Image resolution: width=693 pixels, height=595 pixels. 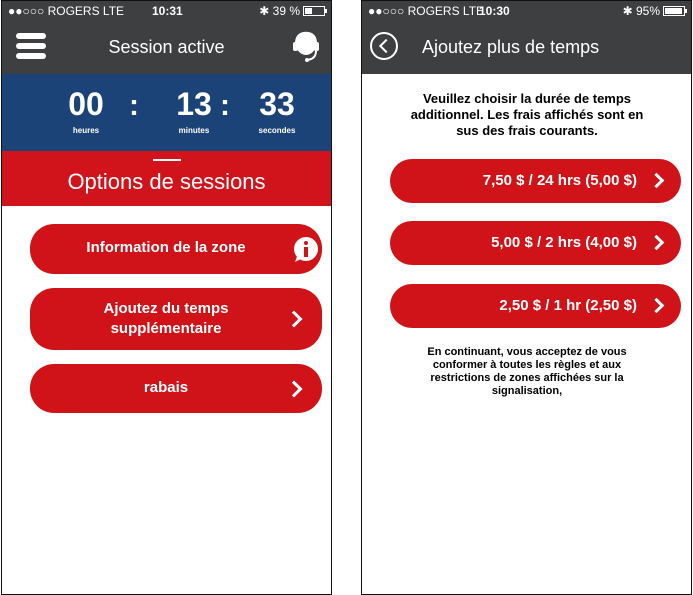 What do you see at coordinates (511, 47) in the screenshot?
I see `page-title: Ajoutez plus de temps` at bounding box center [511, 47].